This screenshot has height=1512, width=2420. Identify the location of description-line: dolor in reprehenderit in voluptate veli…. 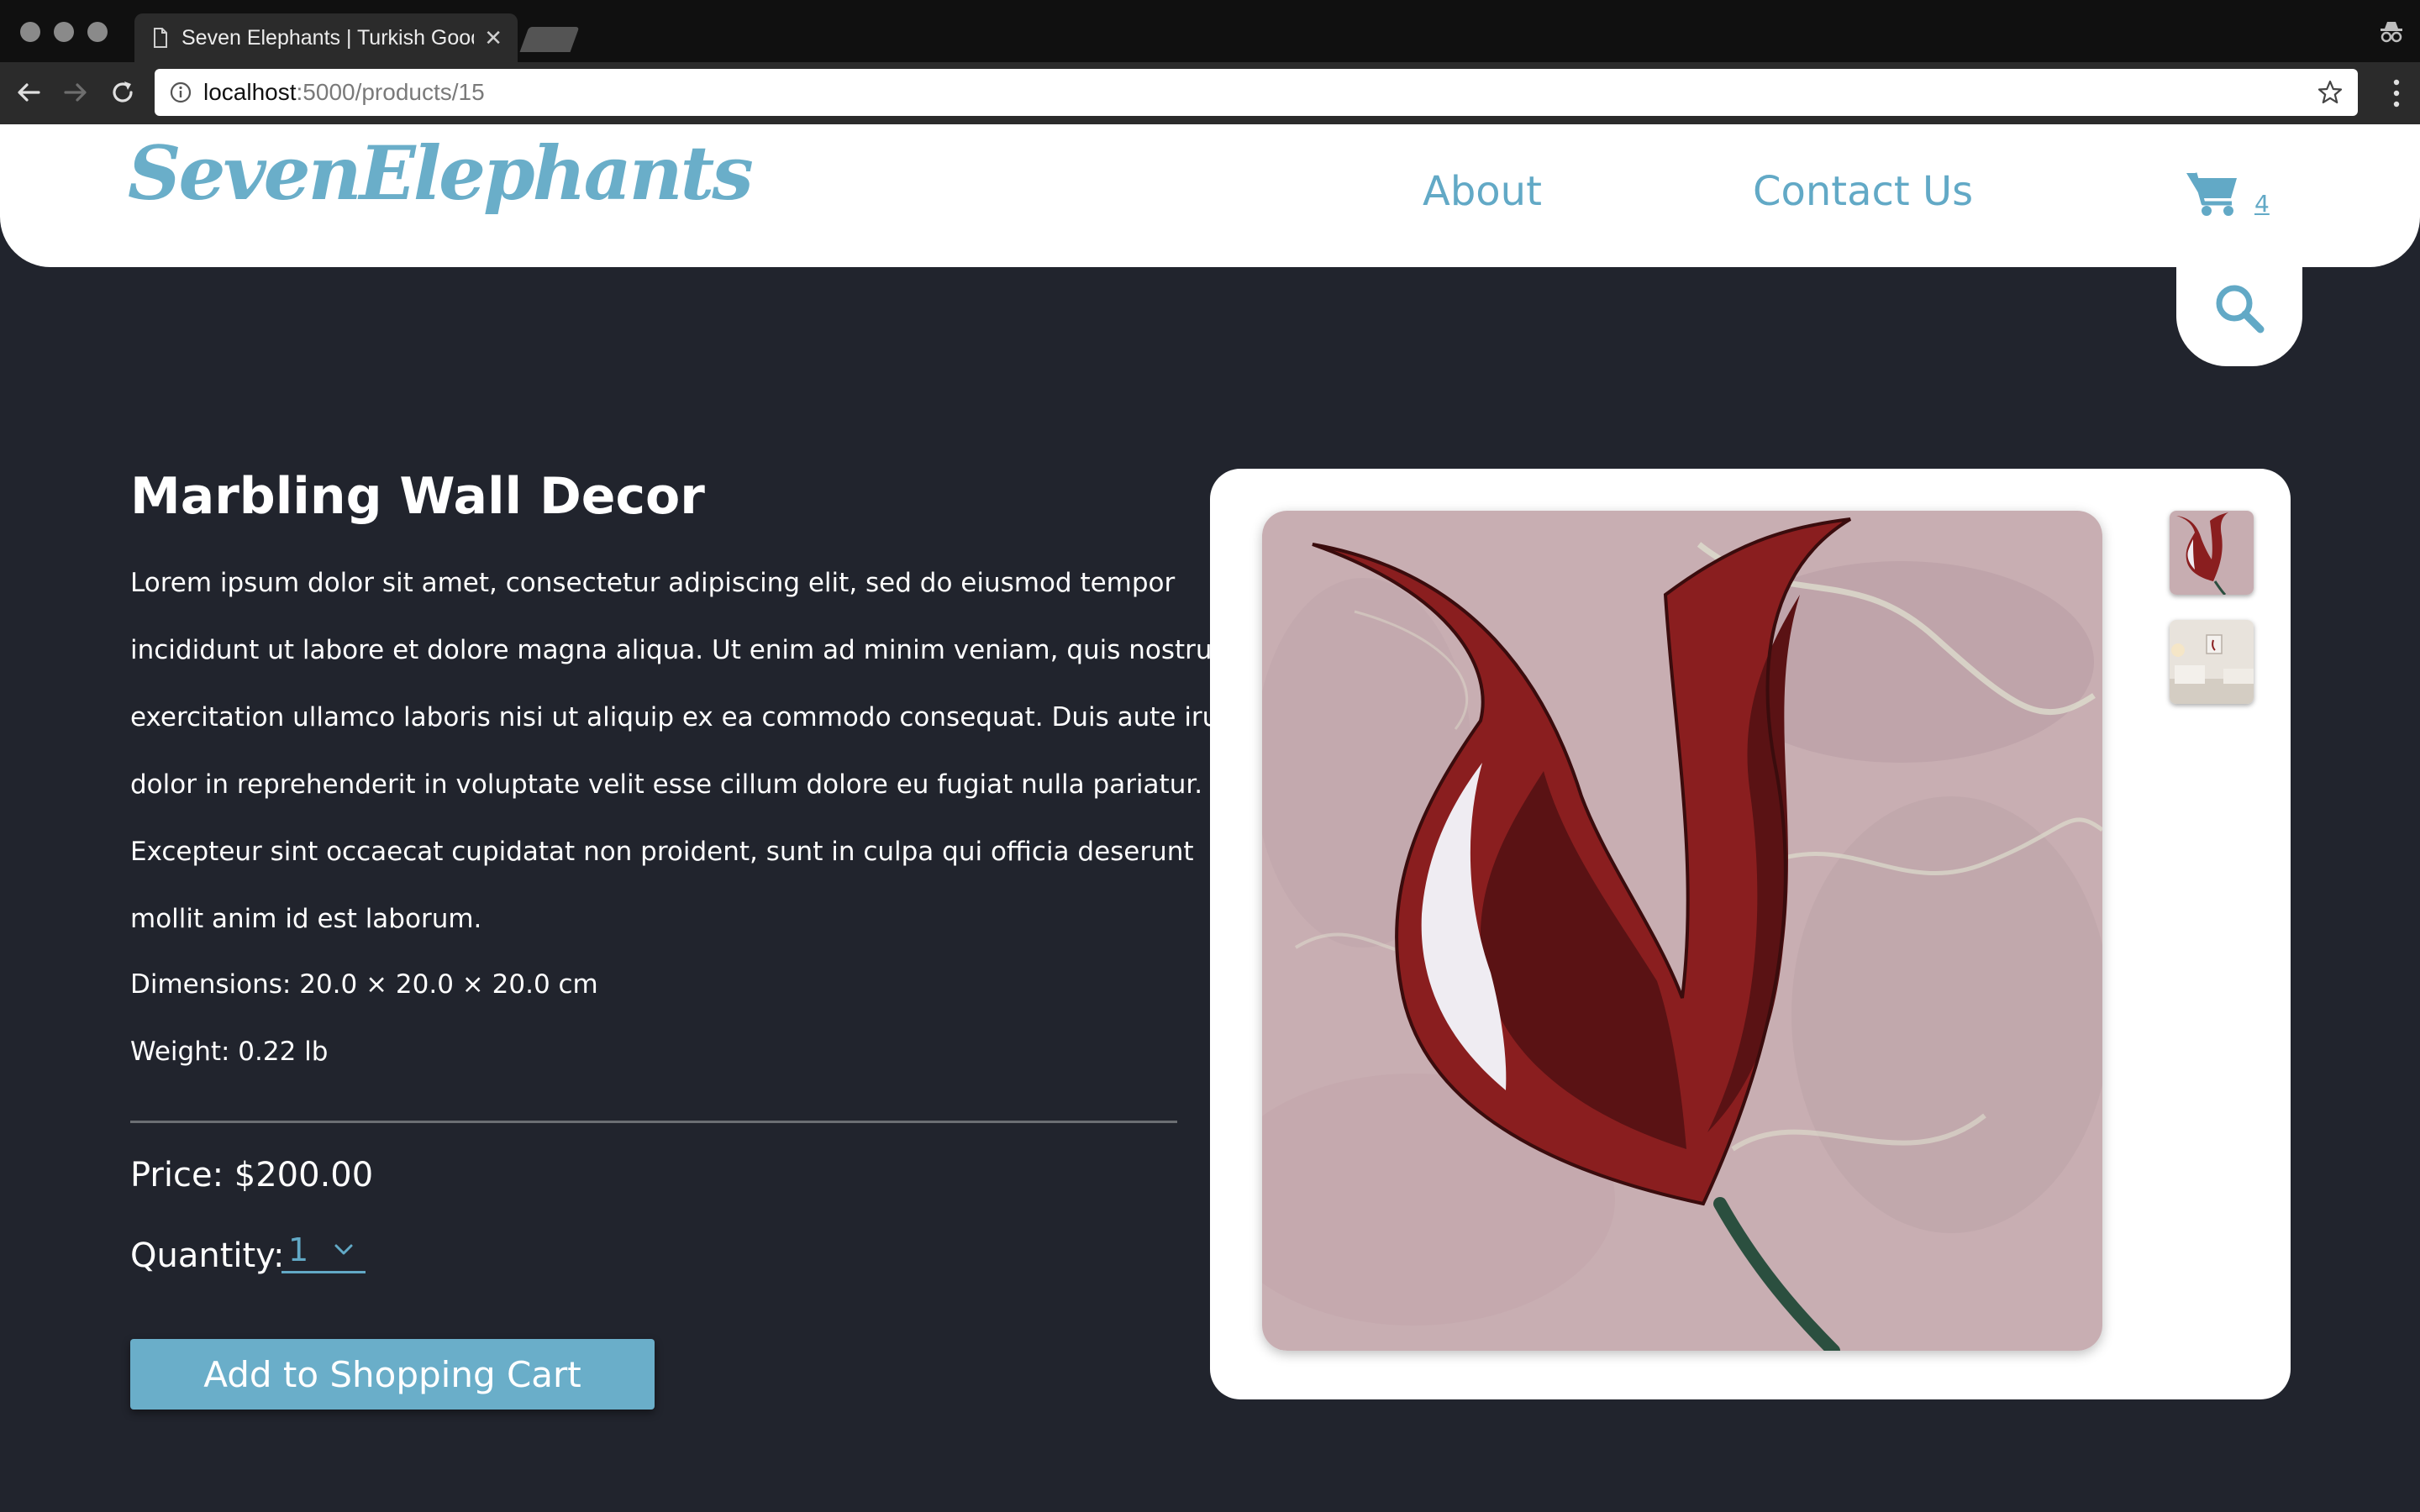
(666, 784).